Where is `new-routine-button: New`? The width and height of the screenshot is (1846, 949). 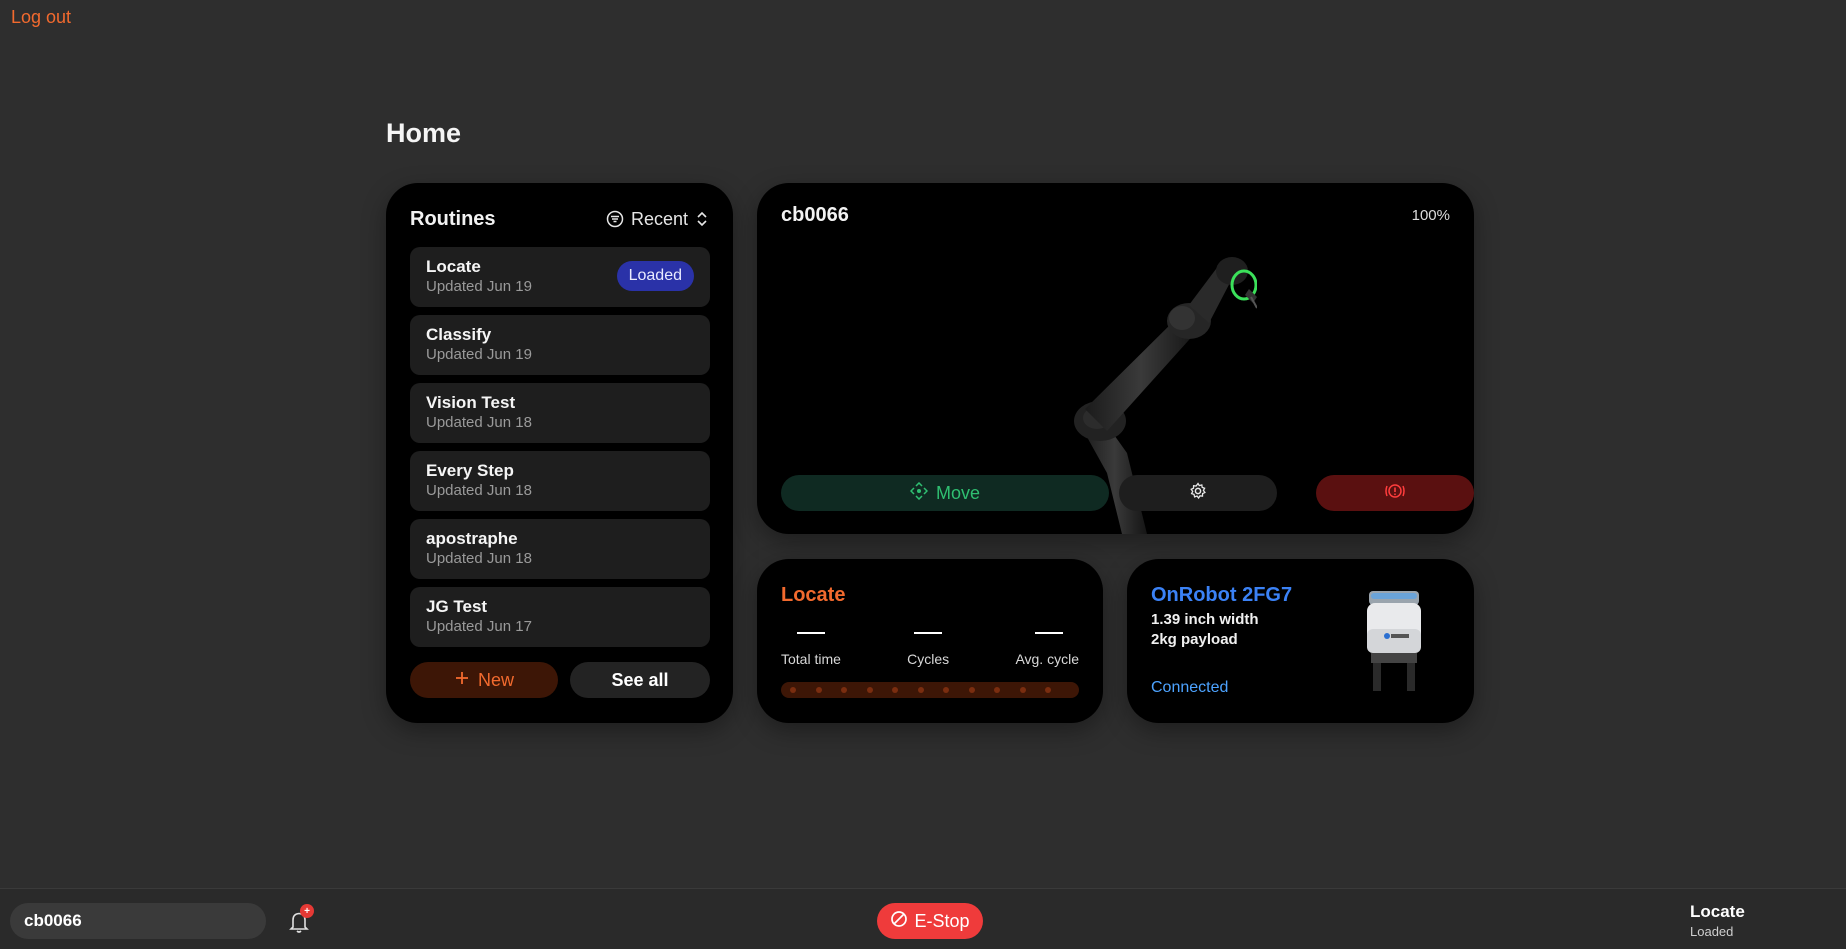 new-routine-button: New is located at coordinates (484, 680).